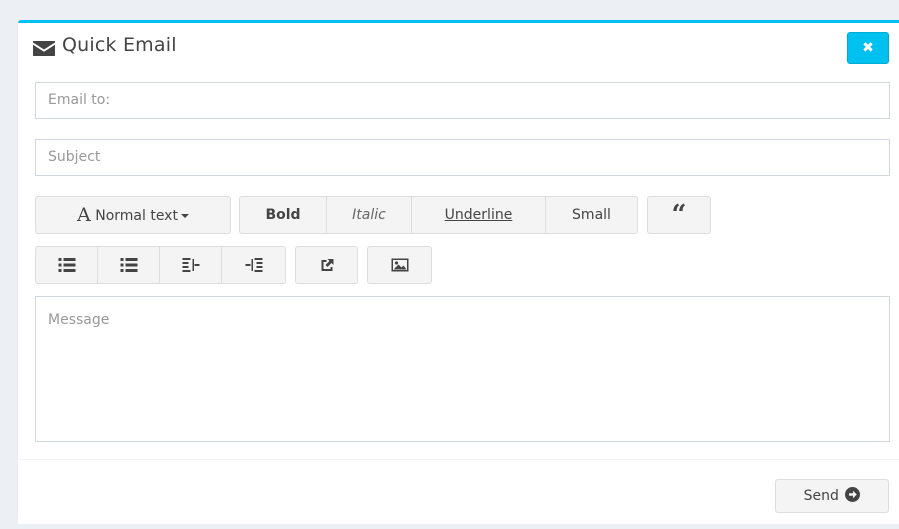 The height and width of the screenshot is (529, 899). What do you see at coordinates (283, 215) in the screenshot?
I see `bold-button: Bold` at bounding box center [283, 215].